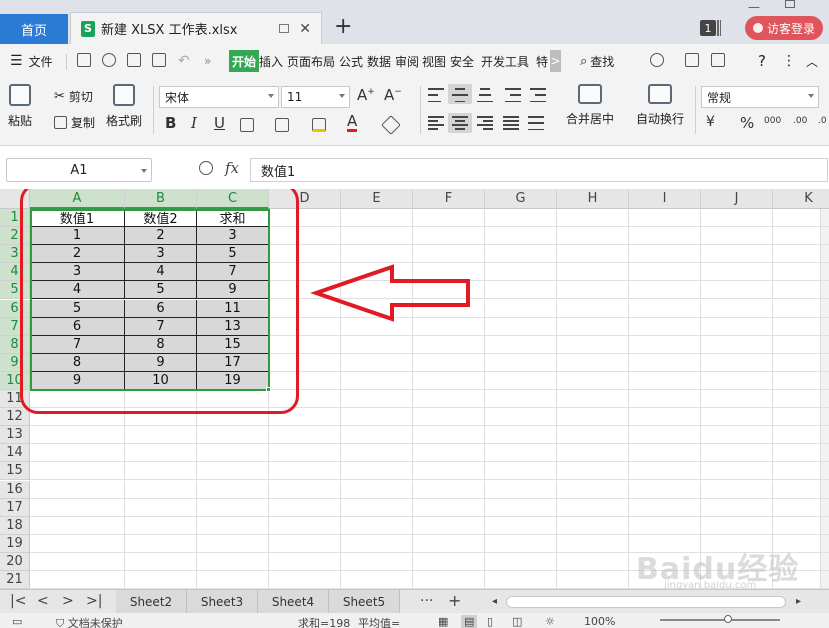 The width and height of the screenshot is (829, 628). What do you see at coordinates (485, 123) in the screenshot?
I see `align-right-icon` at bounding box center [485, 123].